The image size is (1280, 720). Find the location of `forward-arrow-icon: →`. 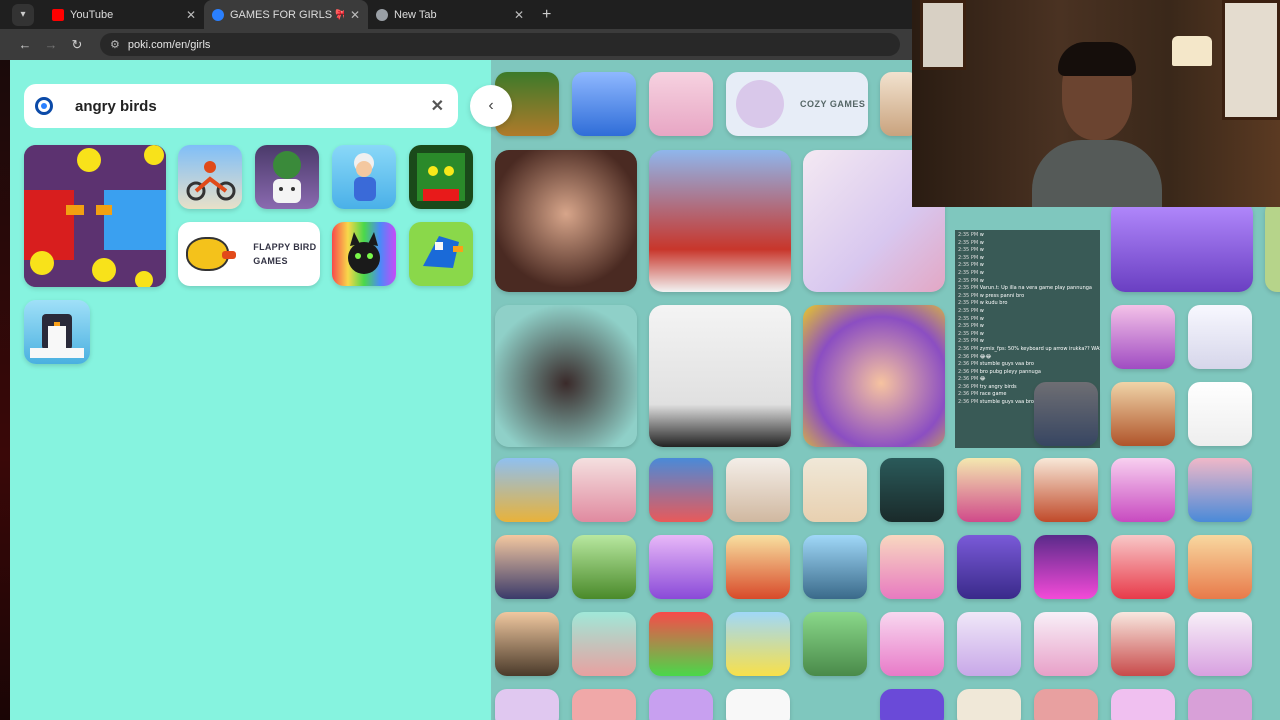

forward-arrow-icon: → is located at coordinates (51, 44).